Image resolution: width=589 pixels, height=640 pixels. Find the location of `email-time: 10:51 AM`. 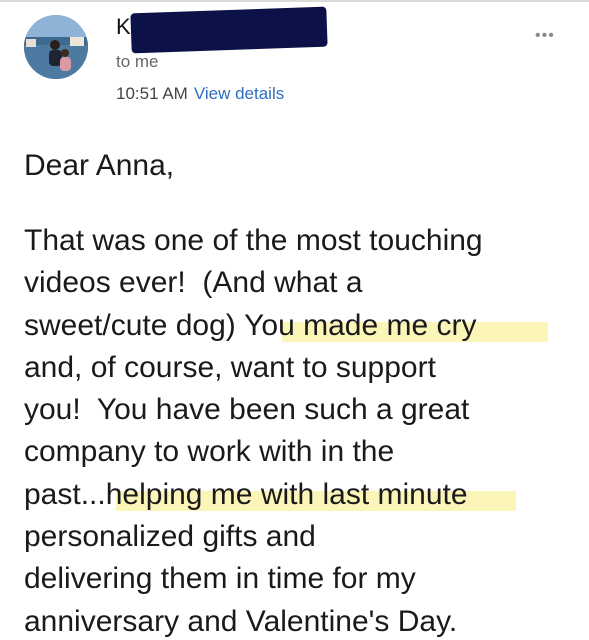

email-time: 10:51 AM is located at coordinates (152, 93).